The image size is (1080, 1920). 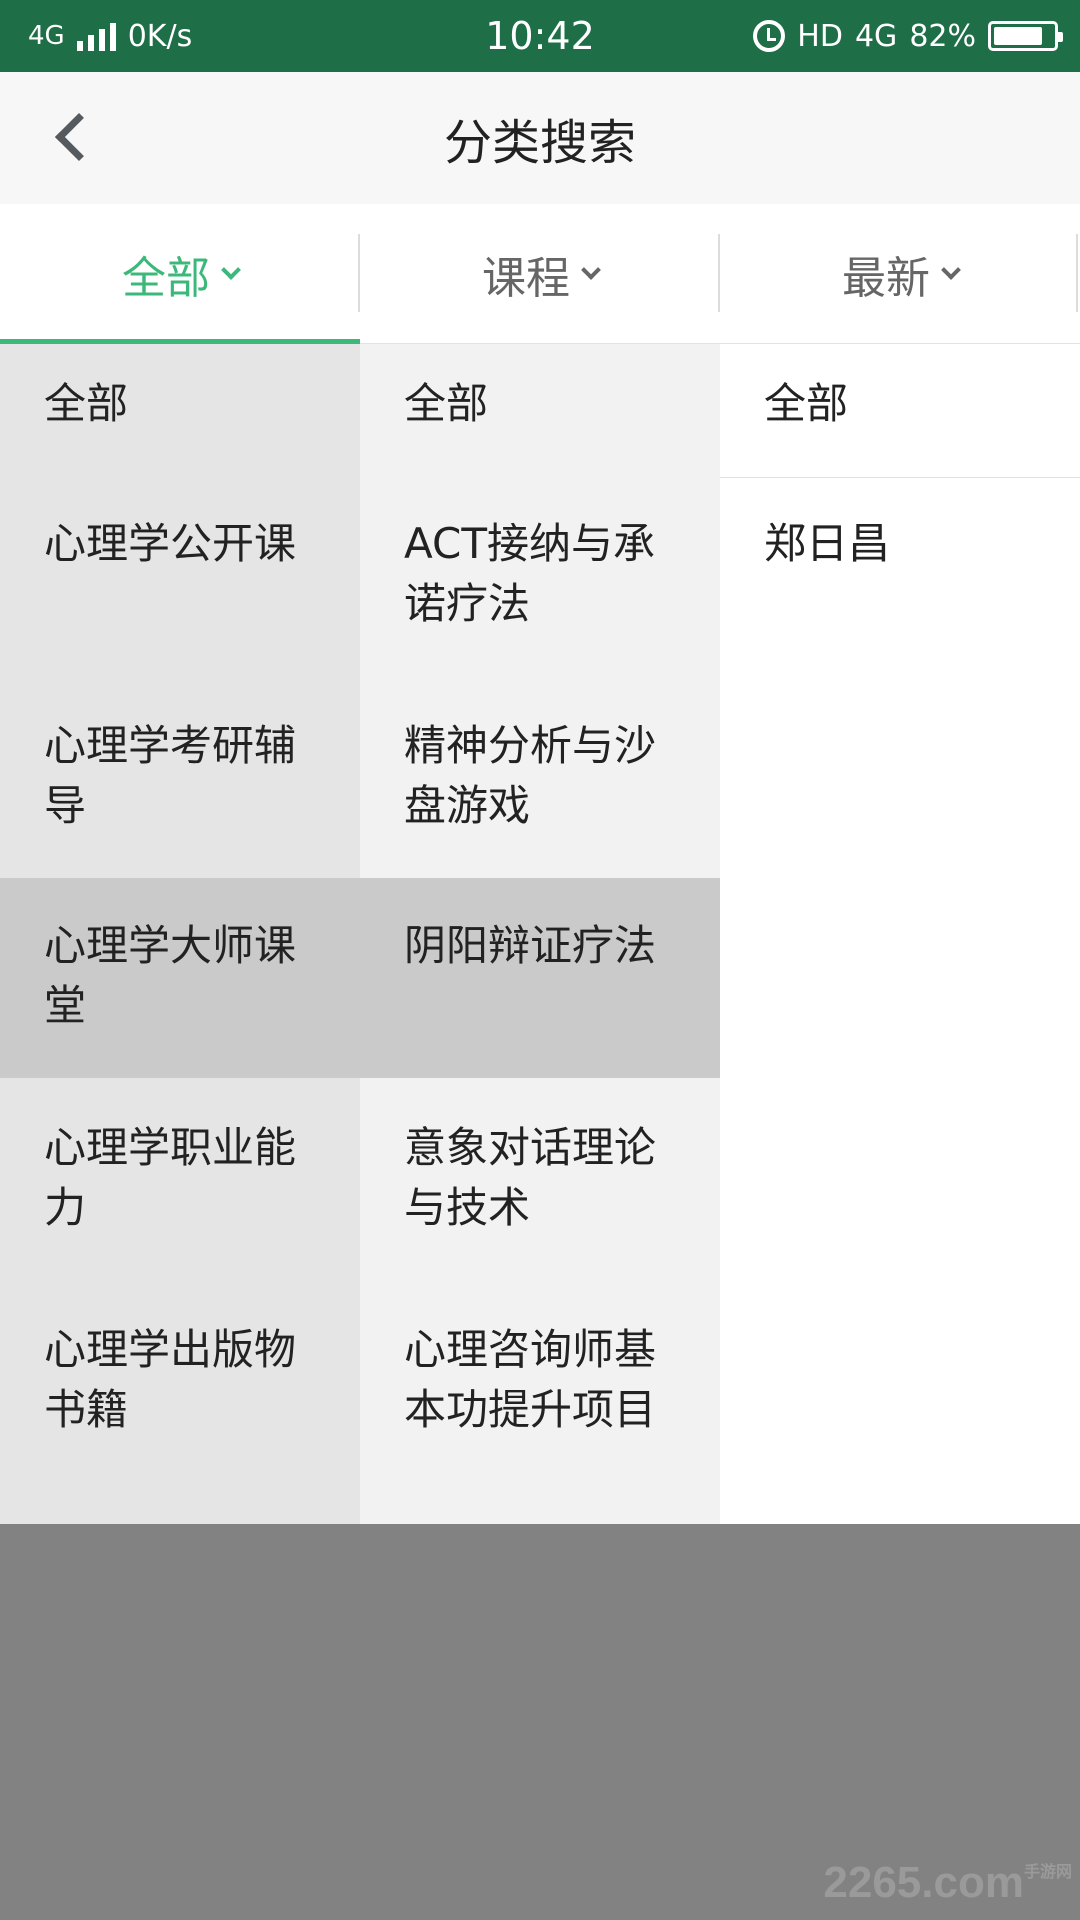 I want to click on tab-label: 全部, so click(x=166, y=278).